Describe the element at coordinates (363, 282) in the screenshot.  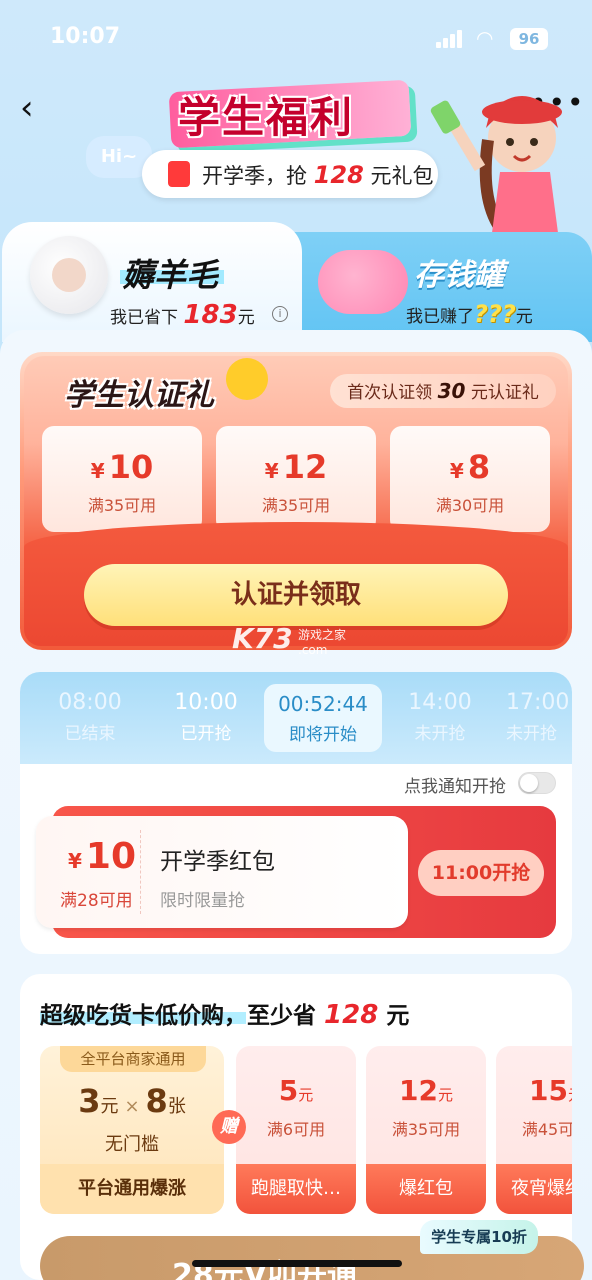
I see `piggy-bank-icon` at that location.